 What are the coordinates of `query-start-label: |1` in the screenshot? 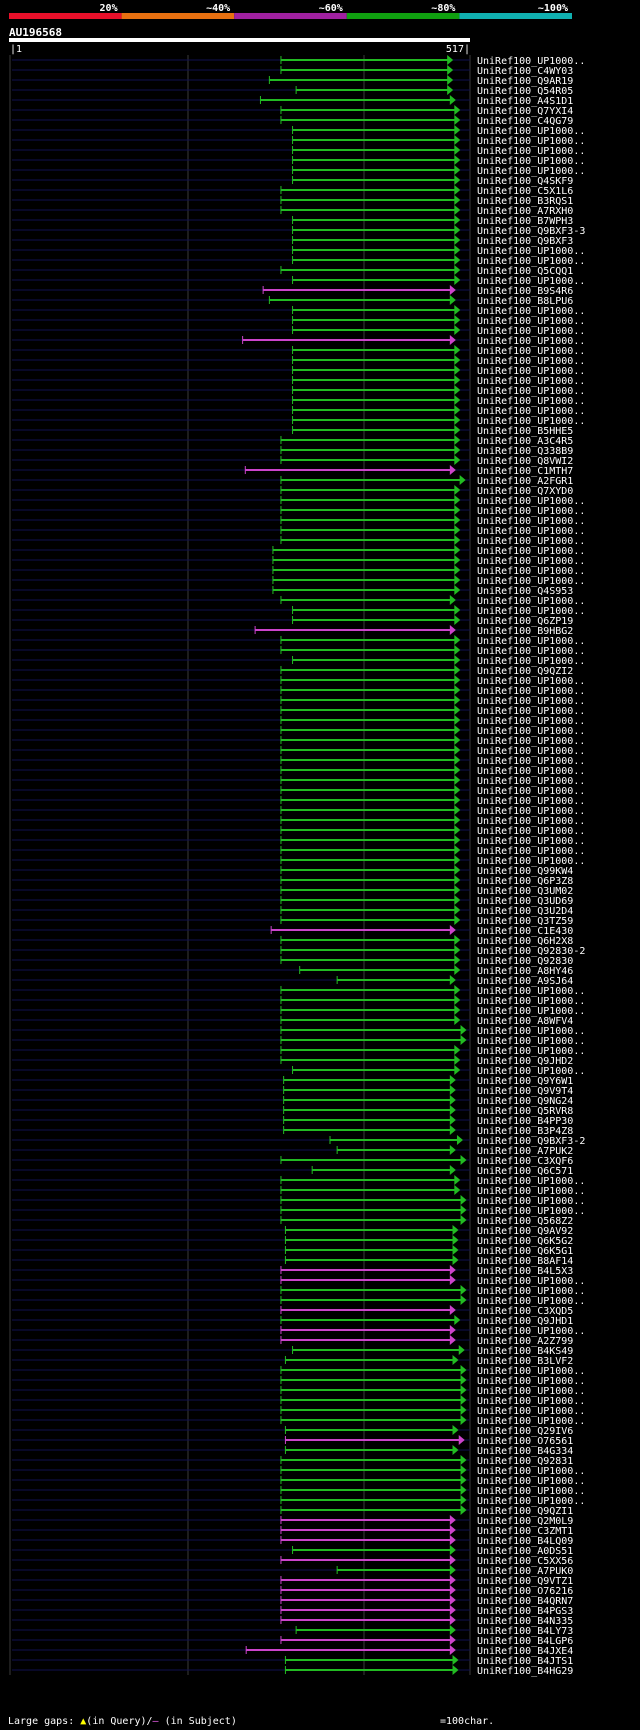 It's located at (16, 49).